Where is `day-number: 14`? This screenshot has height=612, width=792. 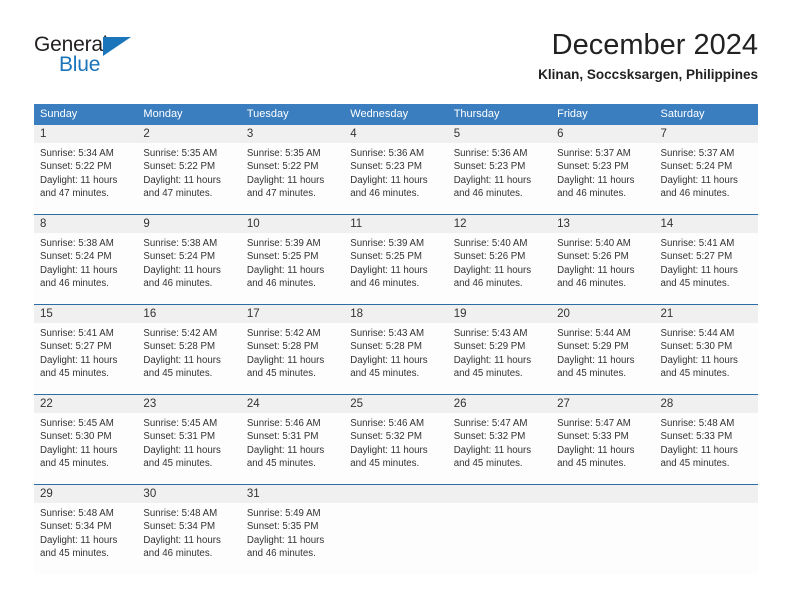 day-number: 14 is located at coordinates (706, 224).